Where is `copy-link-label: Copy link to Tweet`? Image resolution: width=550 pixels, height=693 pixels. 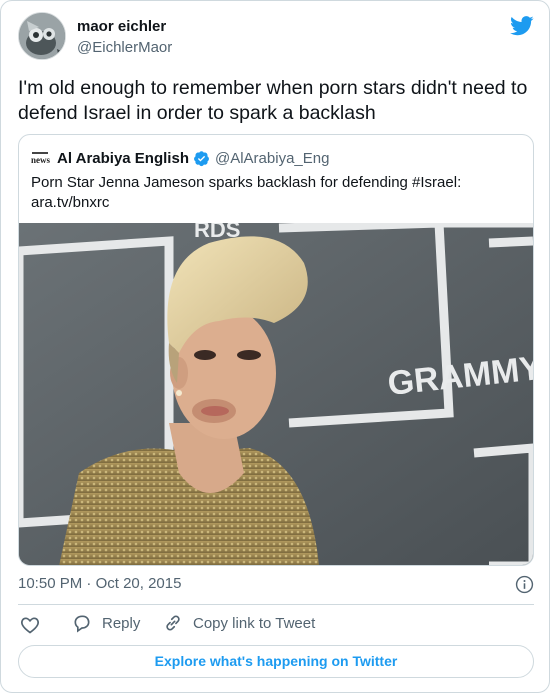 copy-link-label: Copy link to Tweet is located at coordinates (254, 623).